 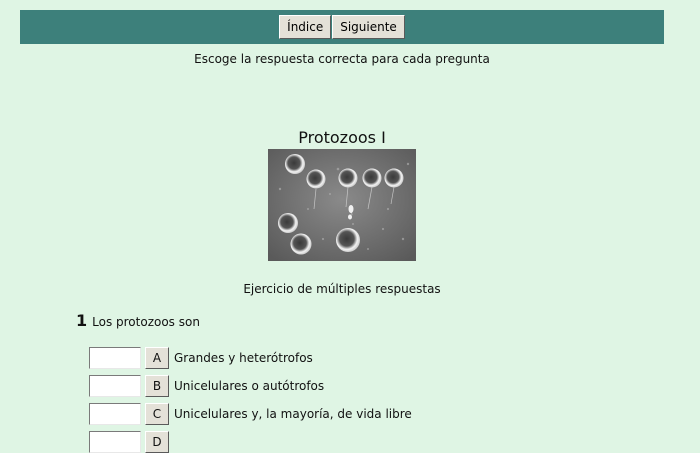 What do you see at coordinates (249, 386) in the screenshot?
I see `option-b-text: Unicelulares o autótrofos` at bounding box center [249, 386].